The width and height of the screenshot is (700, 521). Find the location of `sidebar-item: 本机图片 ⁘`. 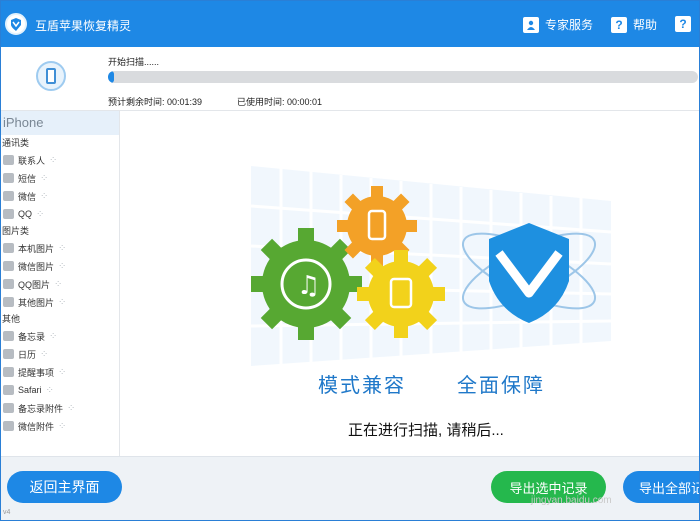

sidebar-item: 本机图片 ⁘ is located at coordinates (60, 248).